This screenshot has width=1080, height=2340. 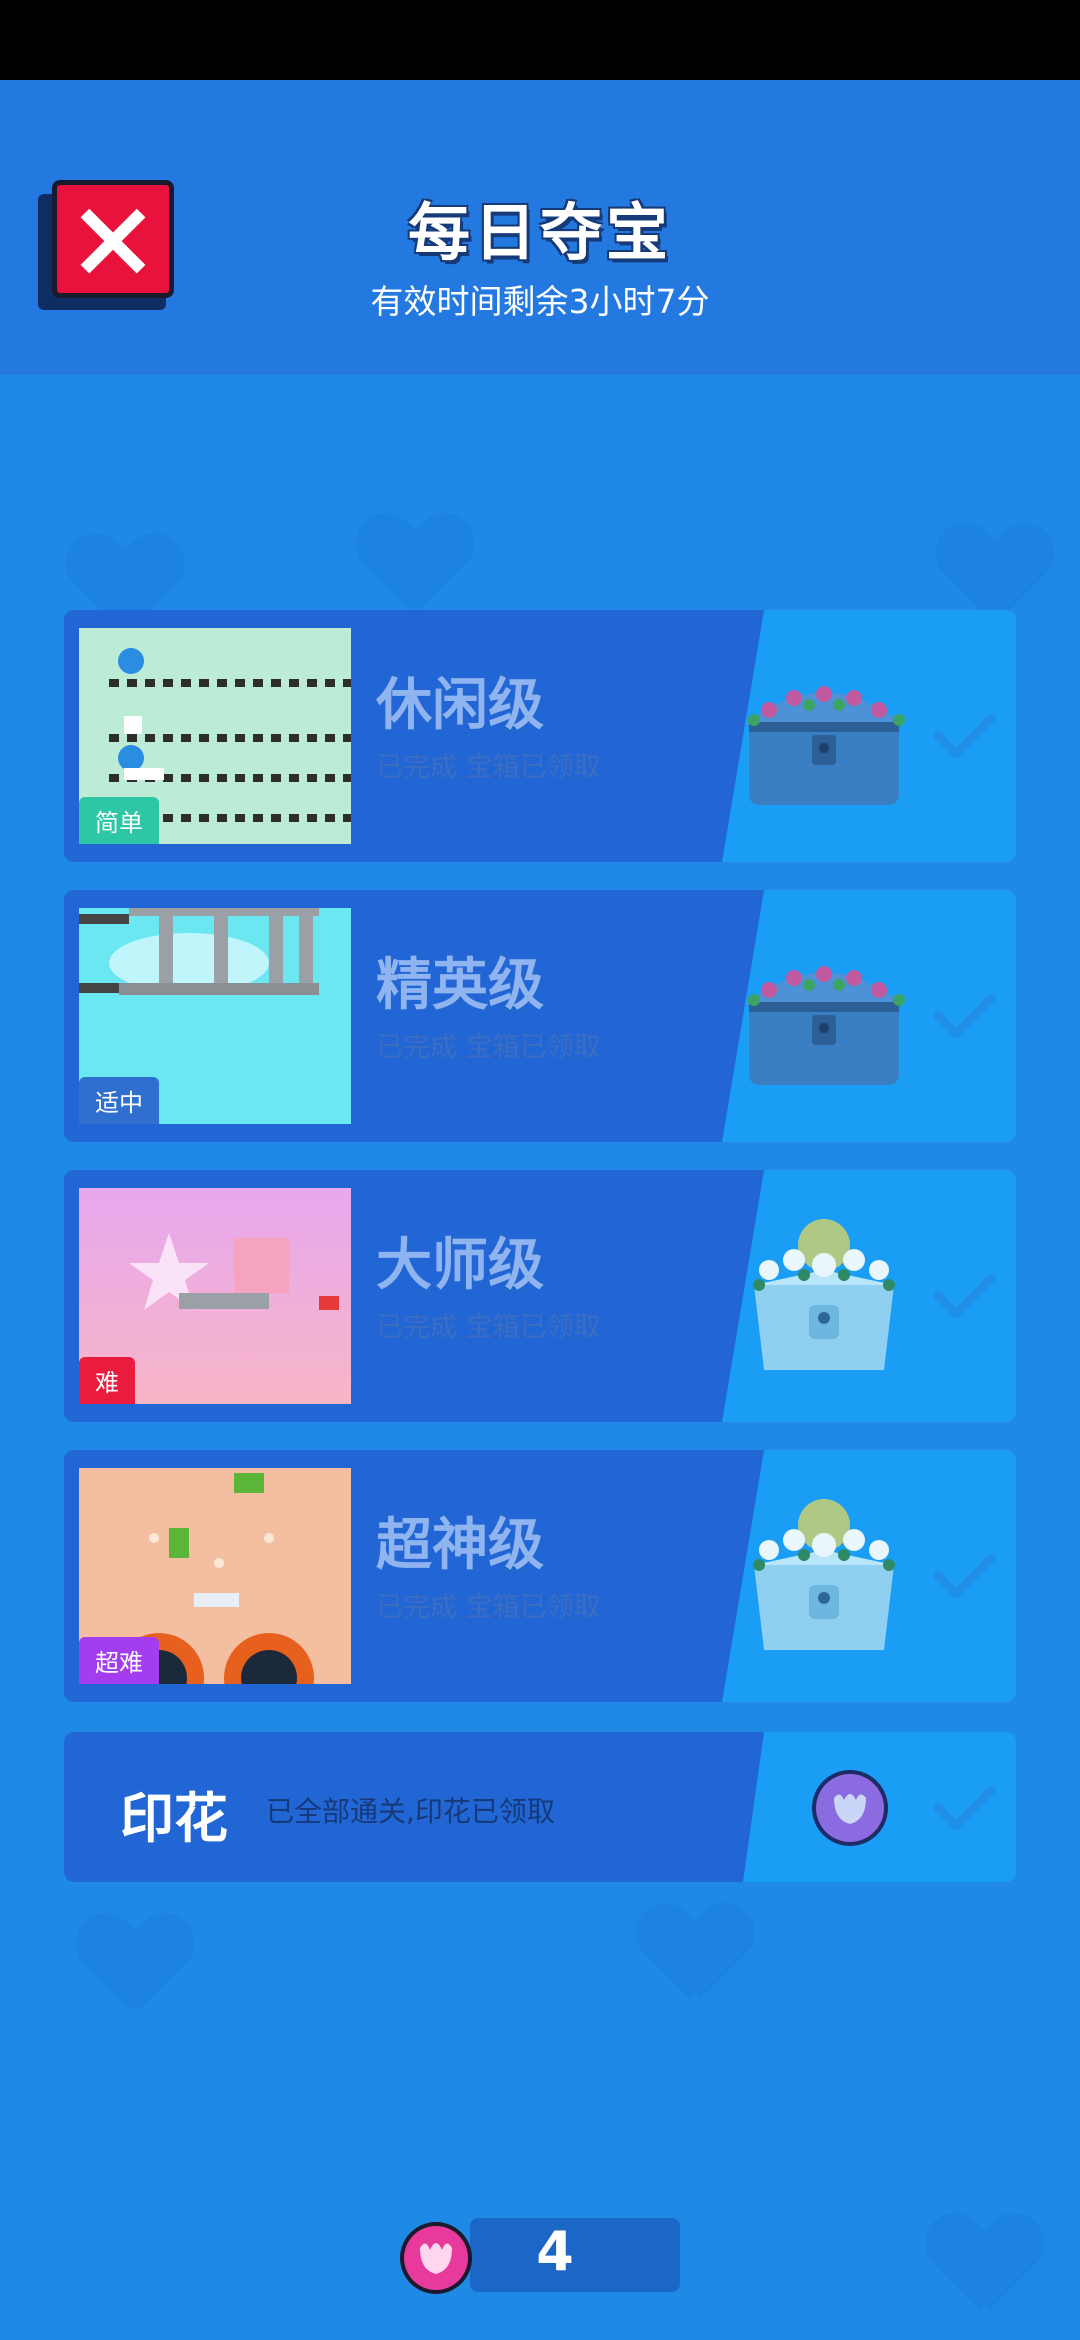 I want to click on level-card-god: 超难 超神级 已完成 宝箱已领取, so click(x=540, y=1576).